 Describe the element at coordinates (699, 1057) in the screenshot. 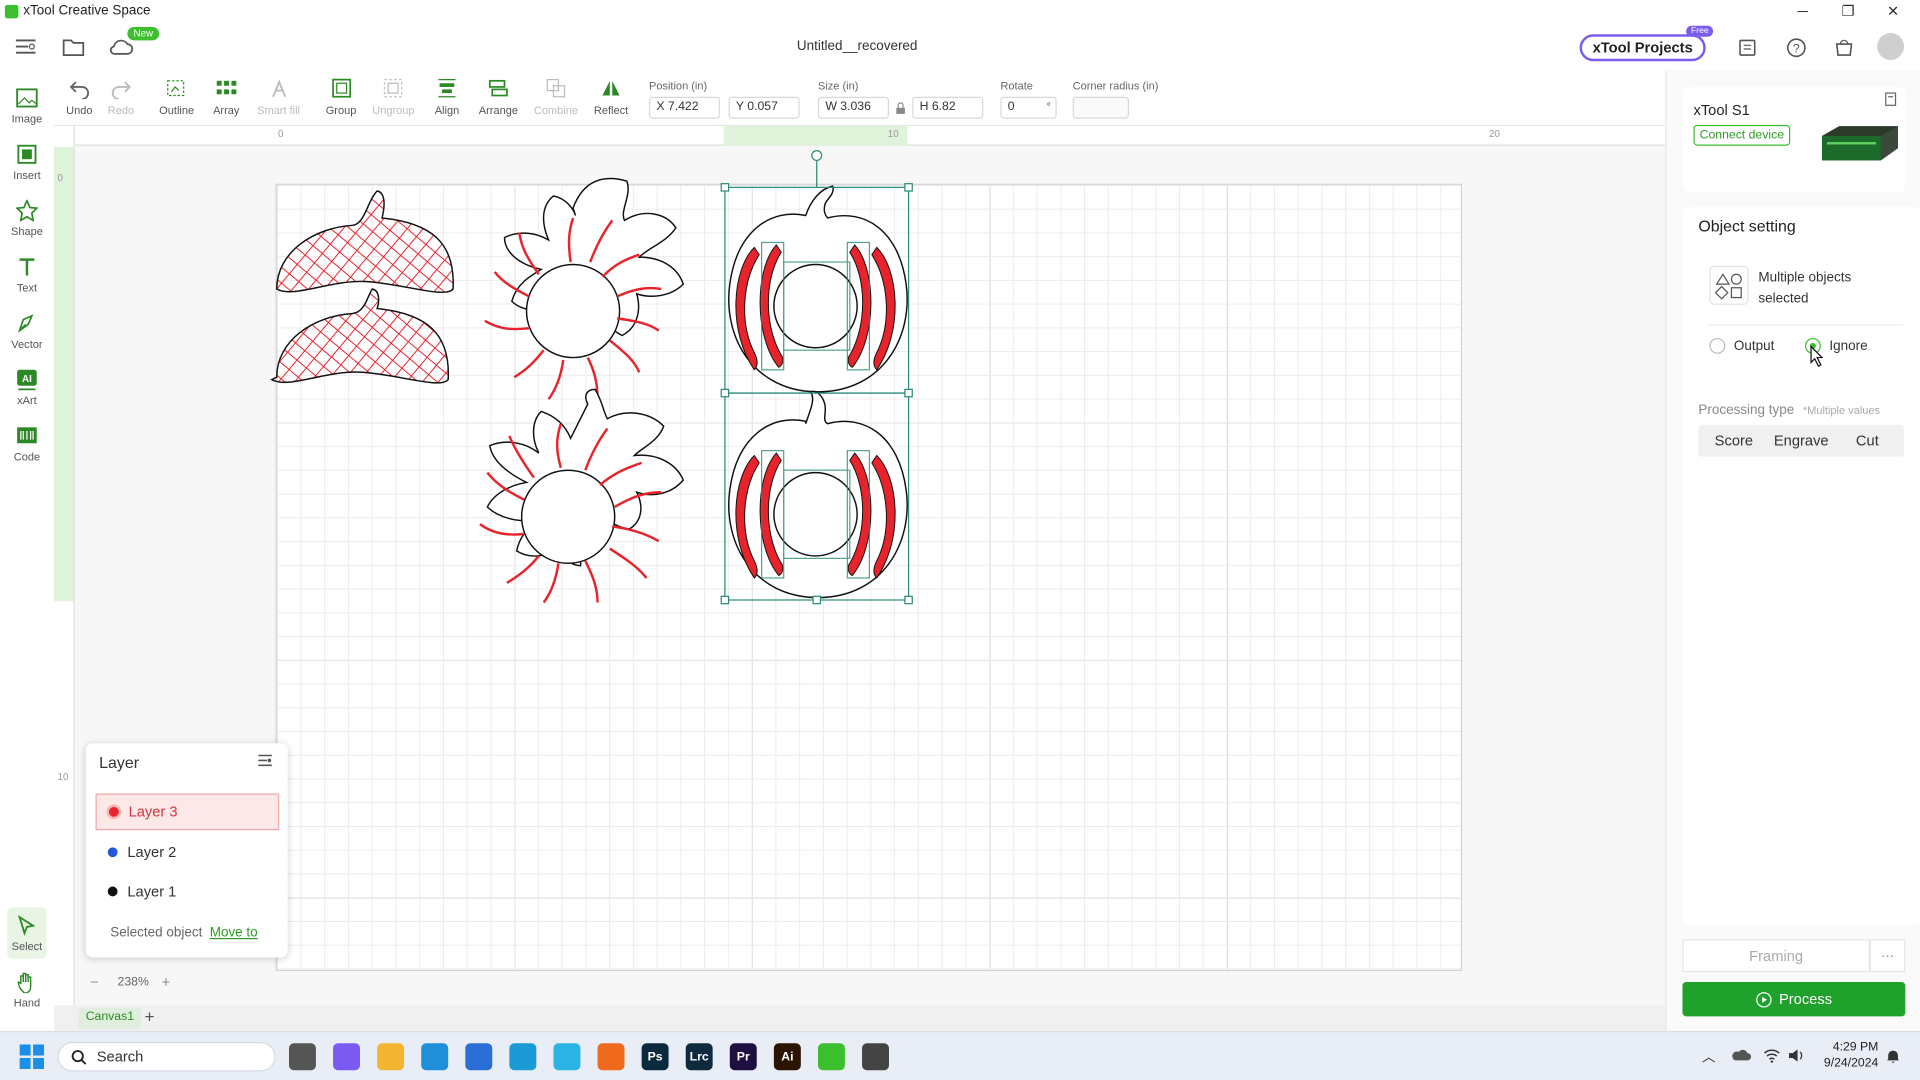

I see `taskbar-app-lightroom: Lrc` at that location.